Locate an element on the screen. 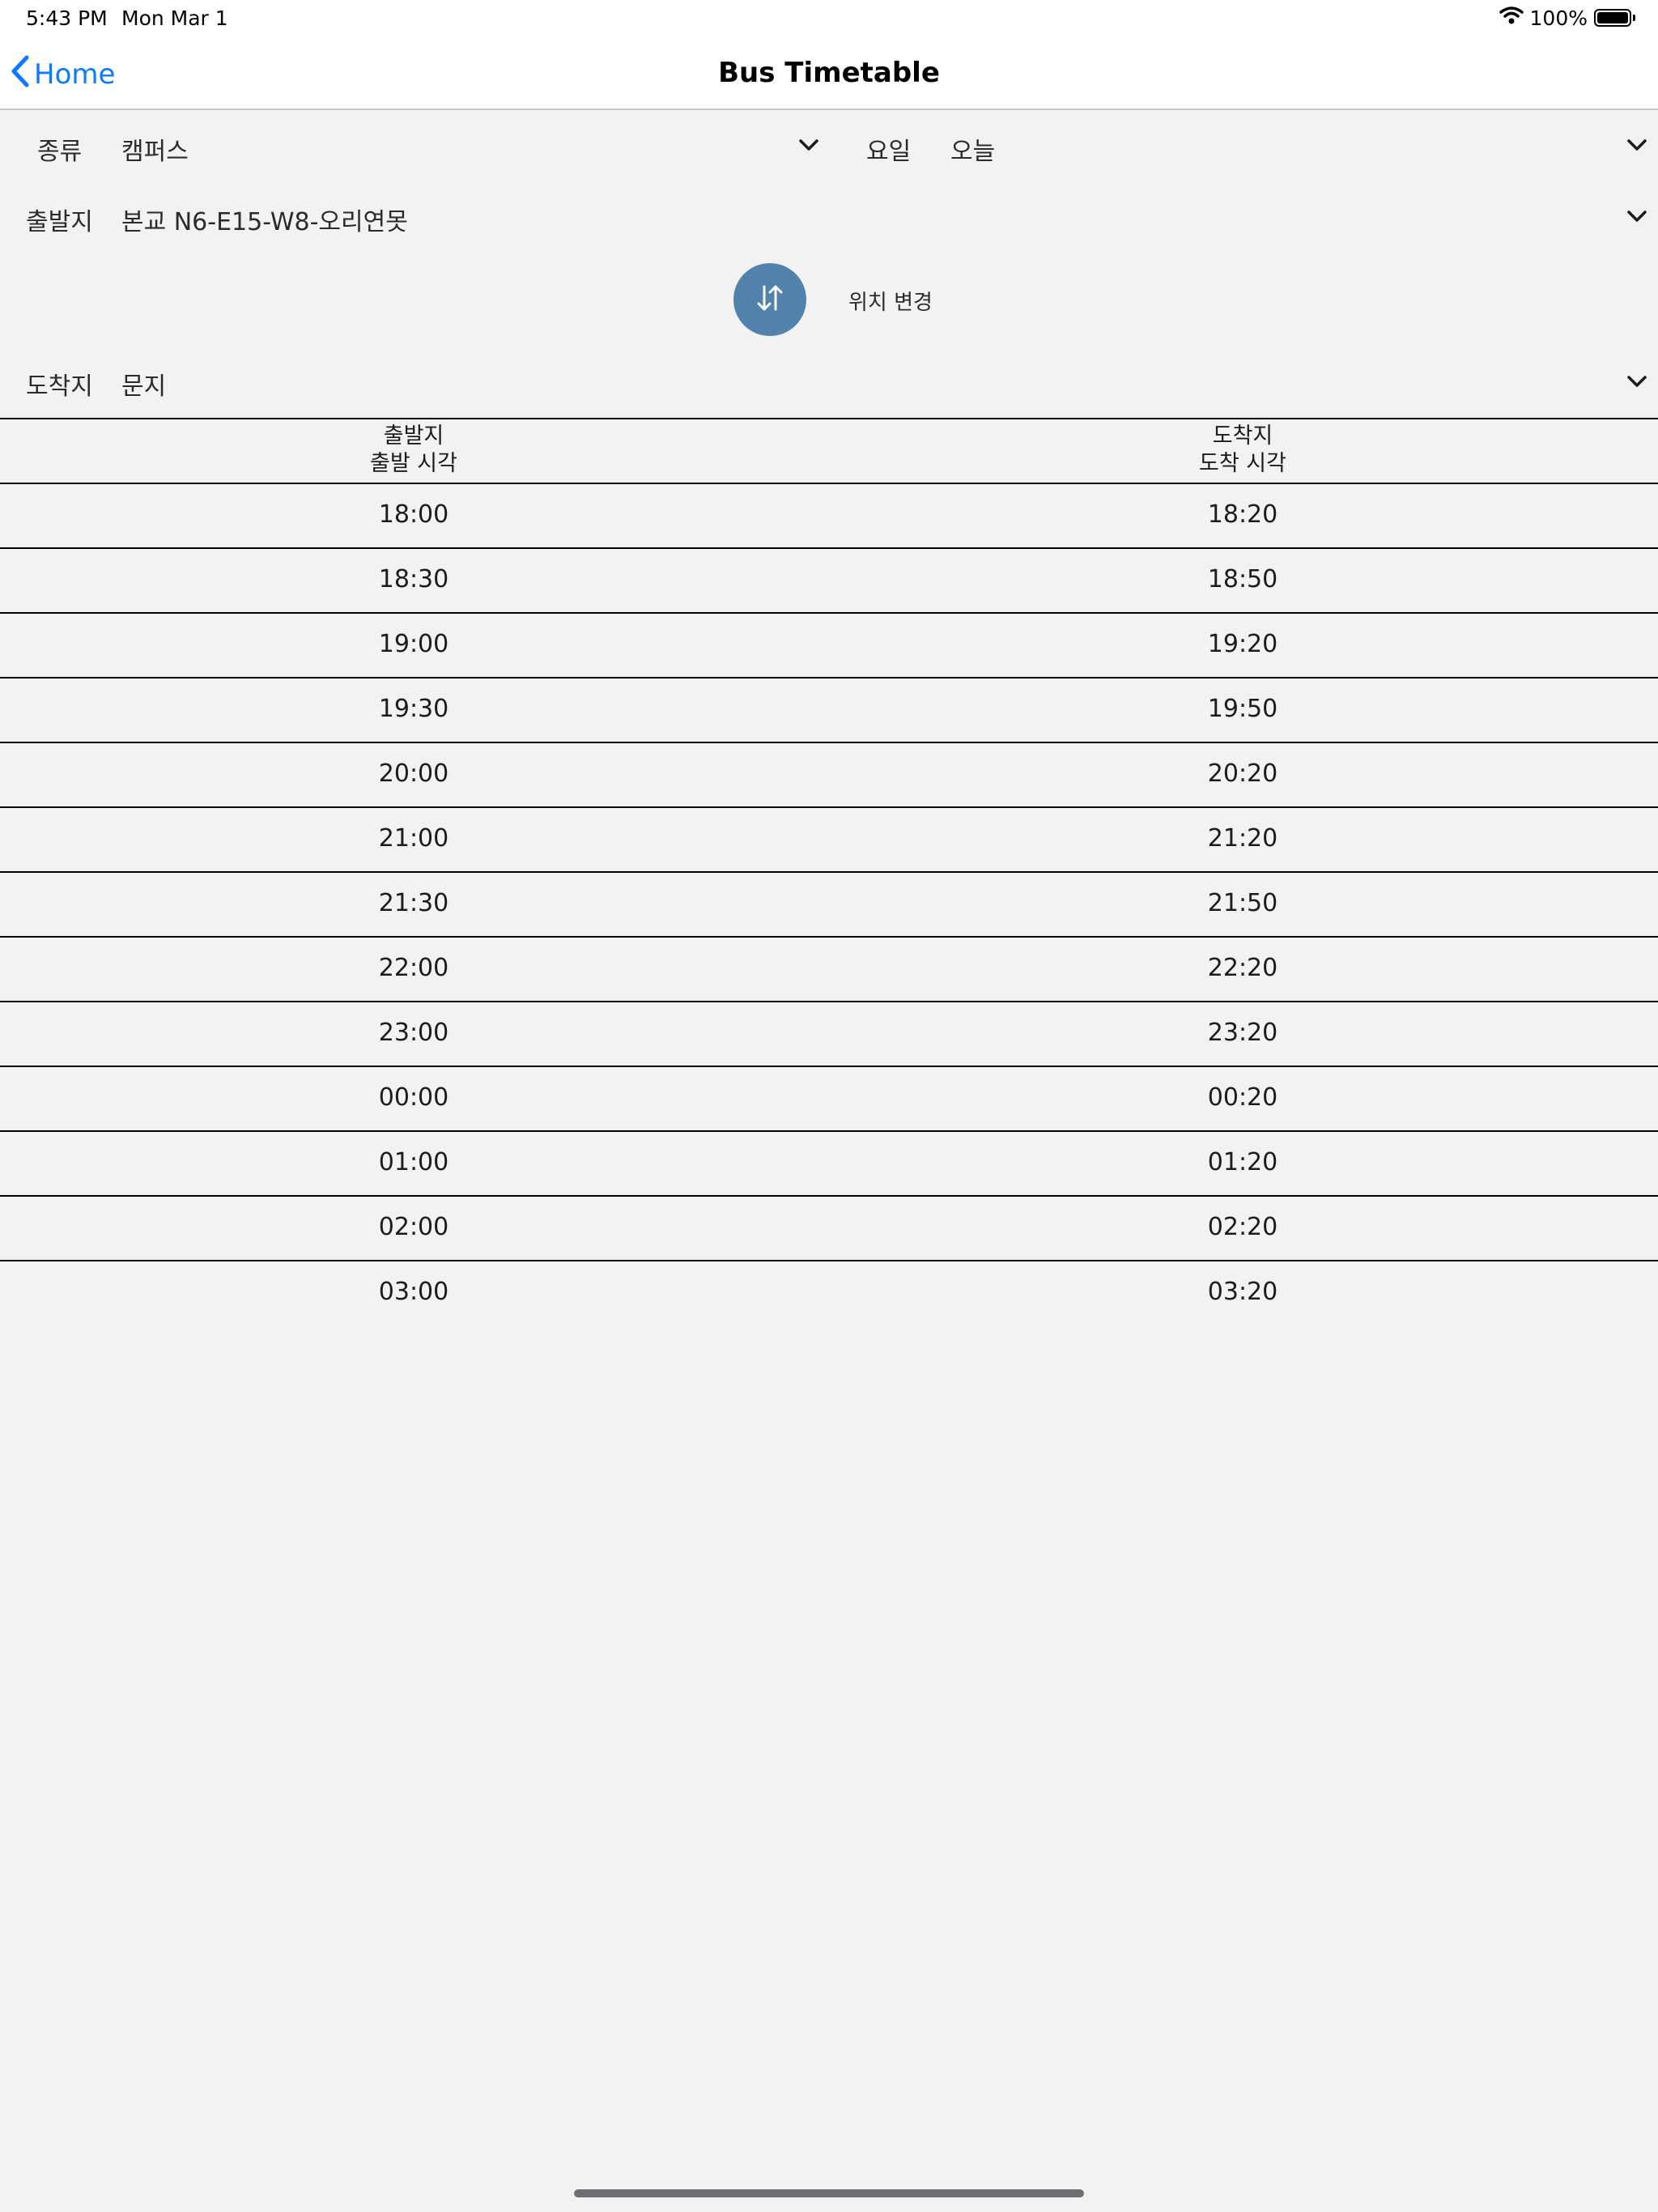 Image resolution: width=1658 pixels, height=2212 pixels. departure-time: 22:00 is located at coordinates (413, 968).